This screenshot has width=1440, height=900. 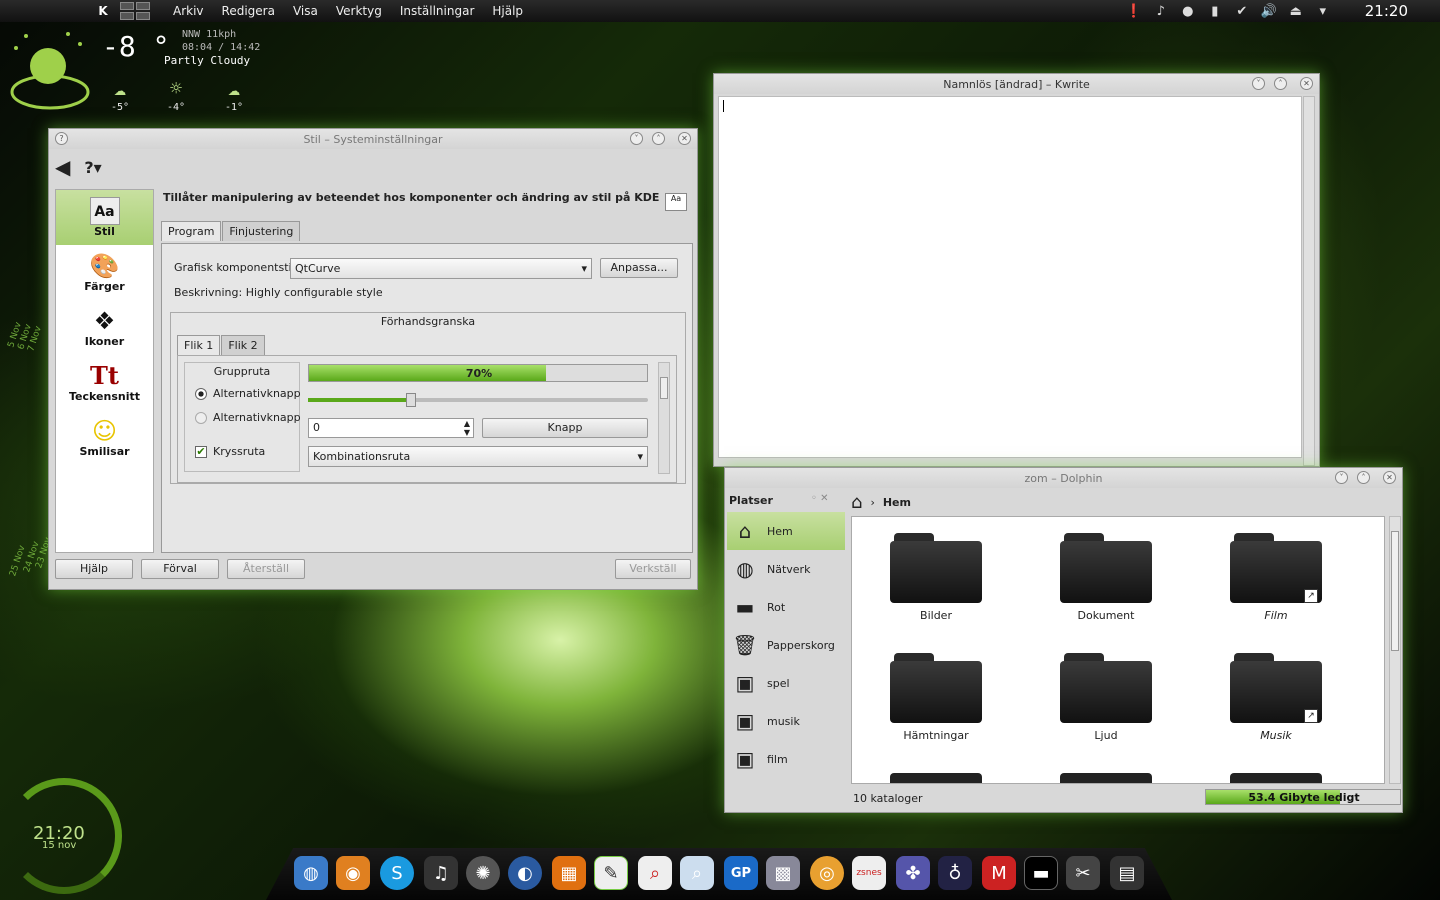 What do you see at coordinates (397, 873) in the screenshot?
I see `skype-icon: S` at bounding box center [397, 873].